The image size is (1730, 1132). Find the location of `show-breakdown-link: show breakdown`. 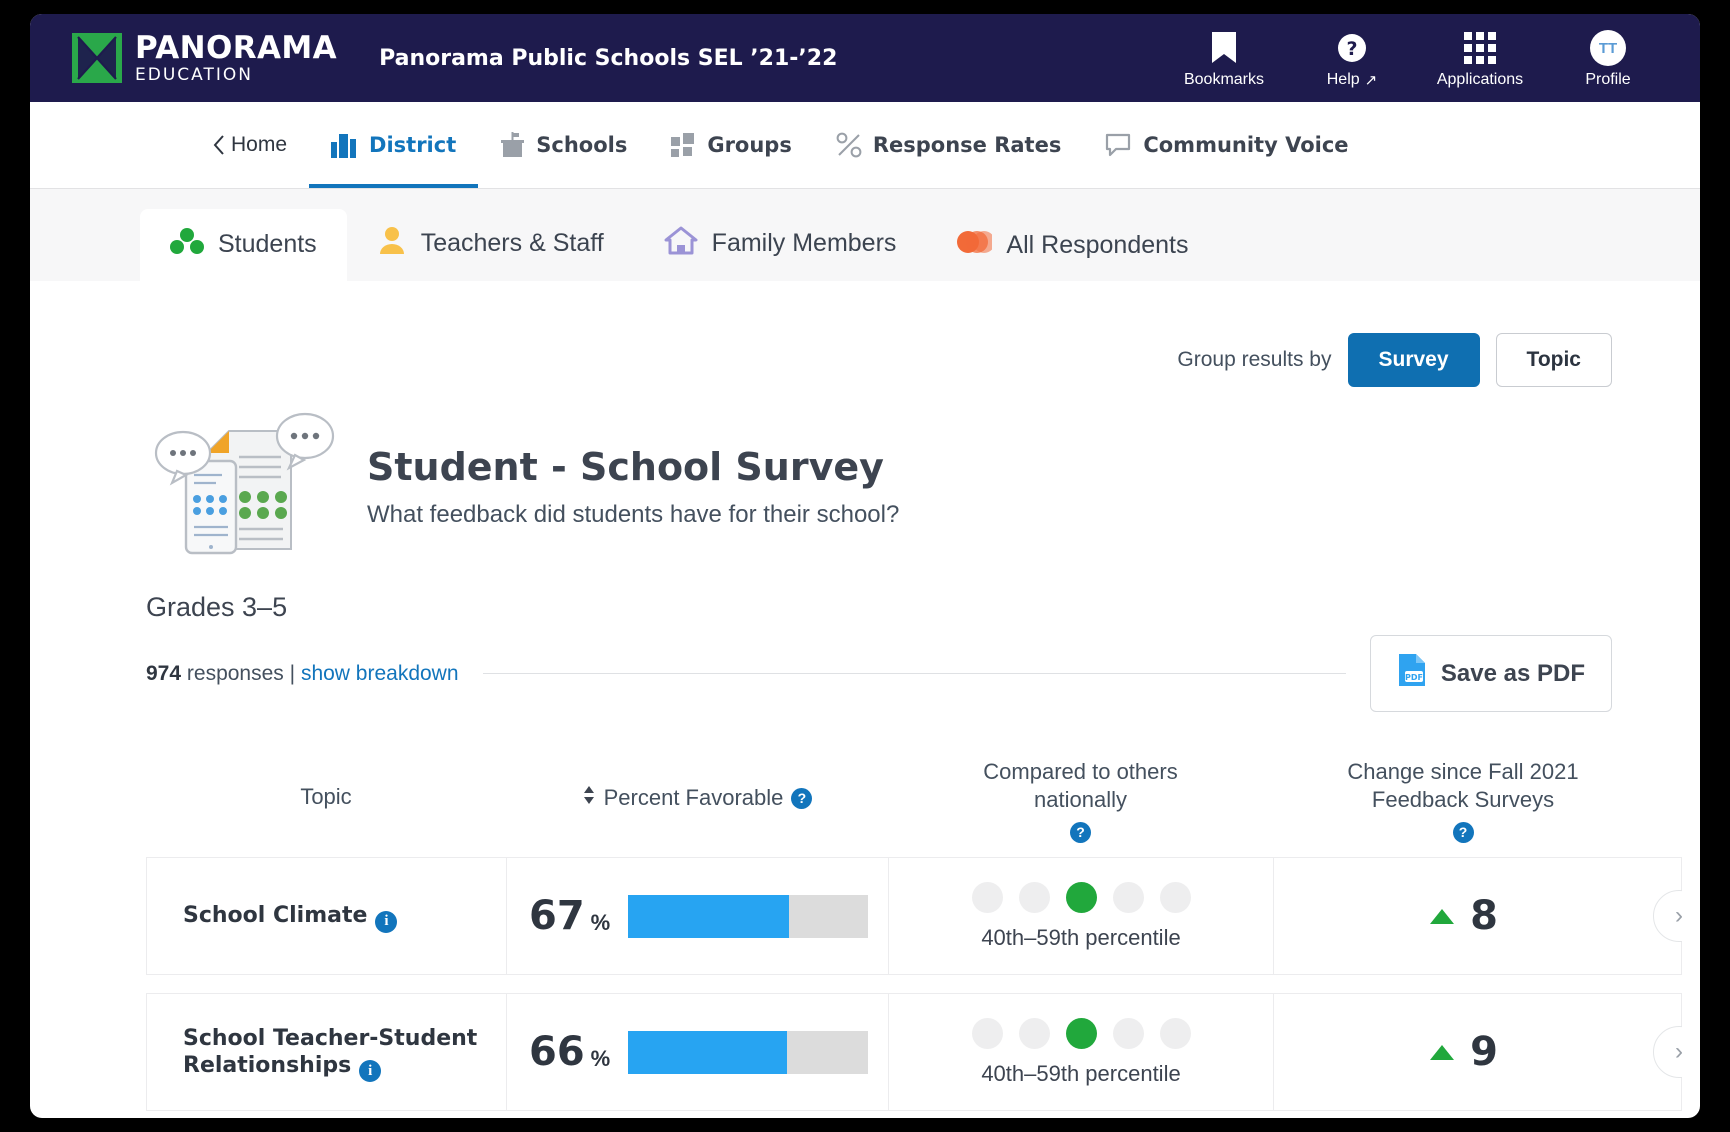

show-breakdown-link: show breakdown is located at coordinates (380, 673).